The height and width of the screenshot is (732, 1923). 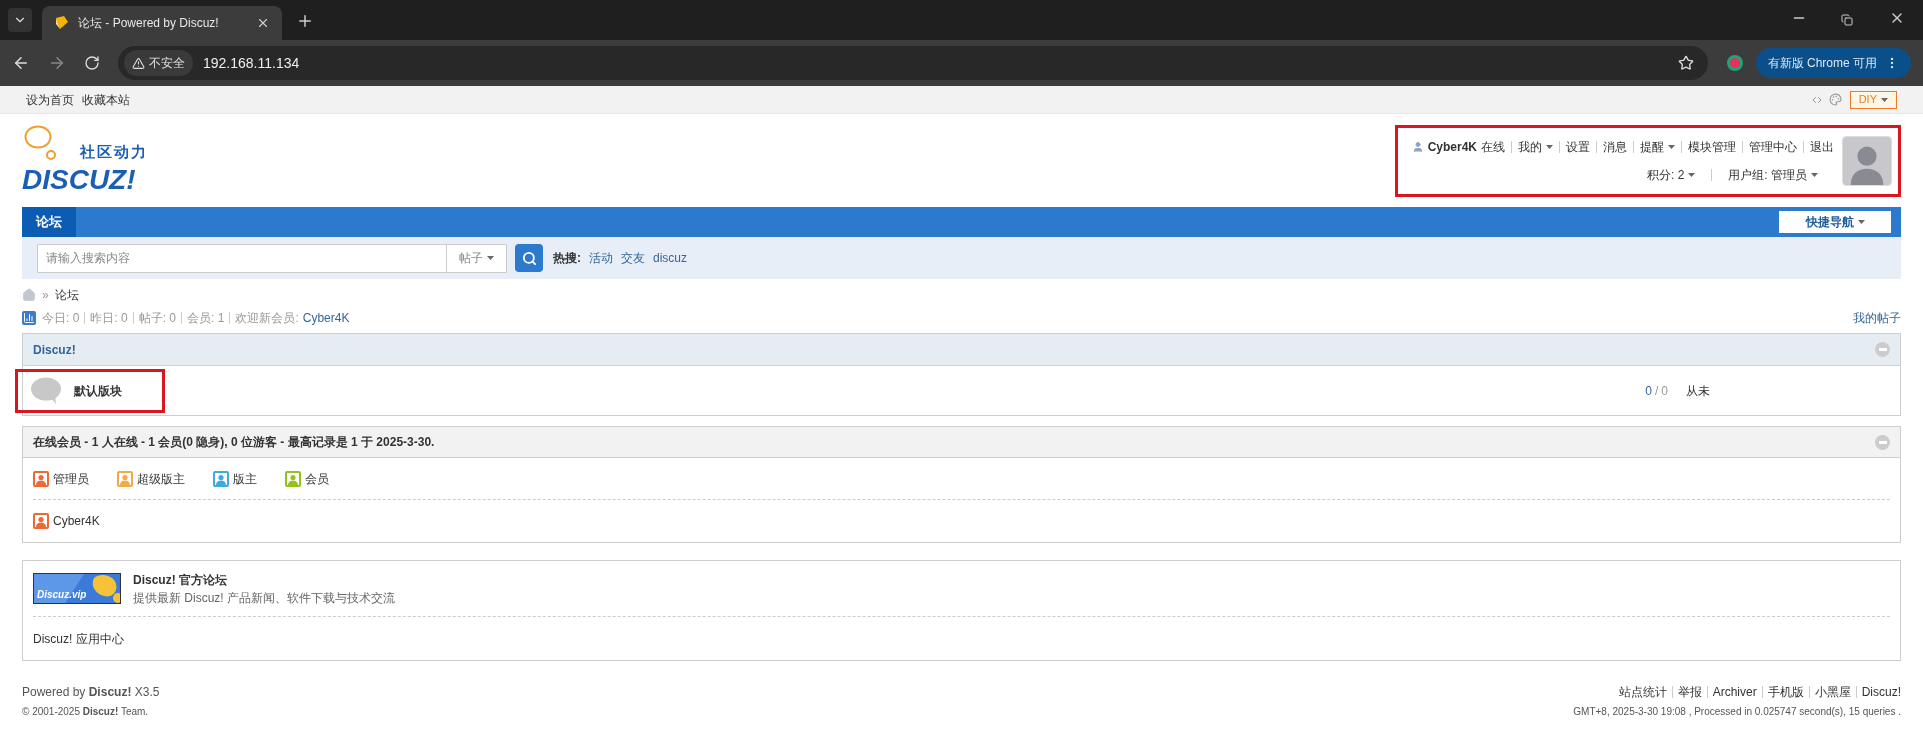 I want to click on url-text: 192.168.11.134, so click(x=252, y=63).